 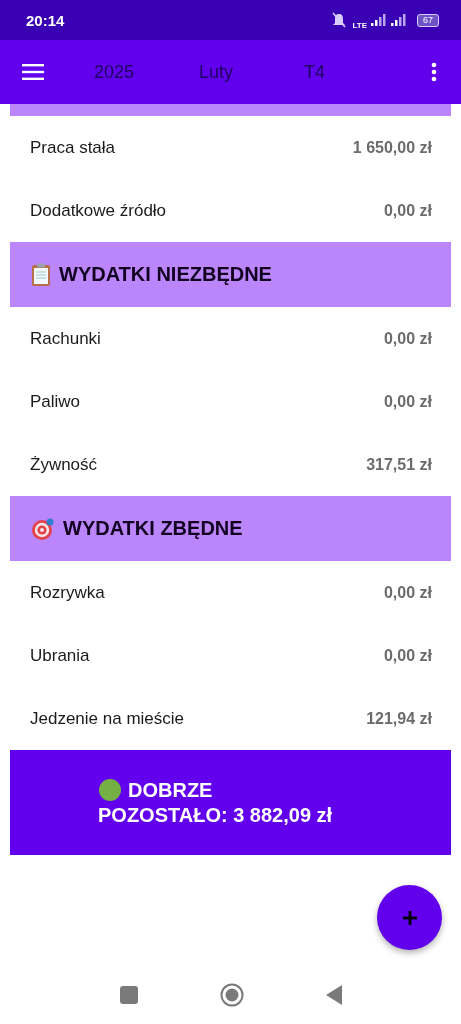 I want to click on network-type: LTE, so click(x=359, y=25).